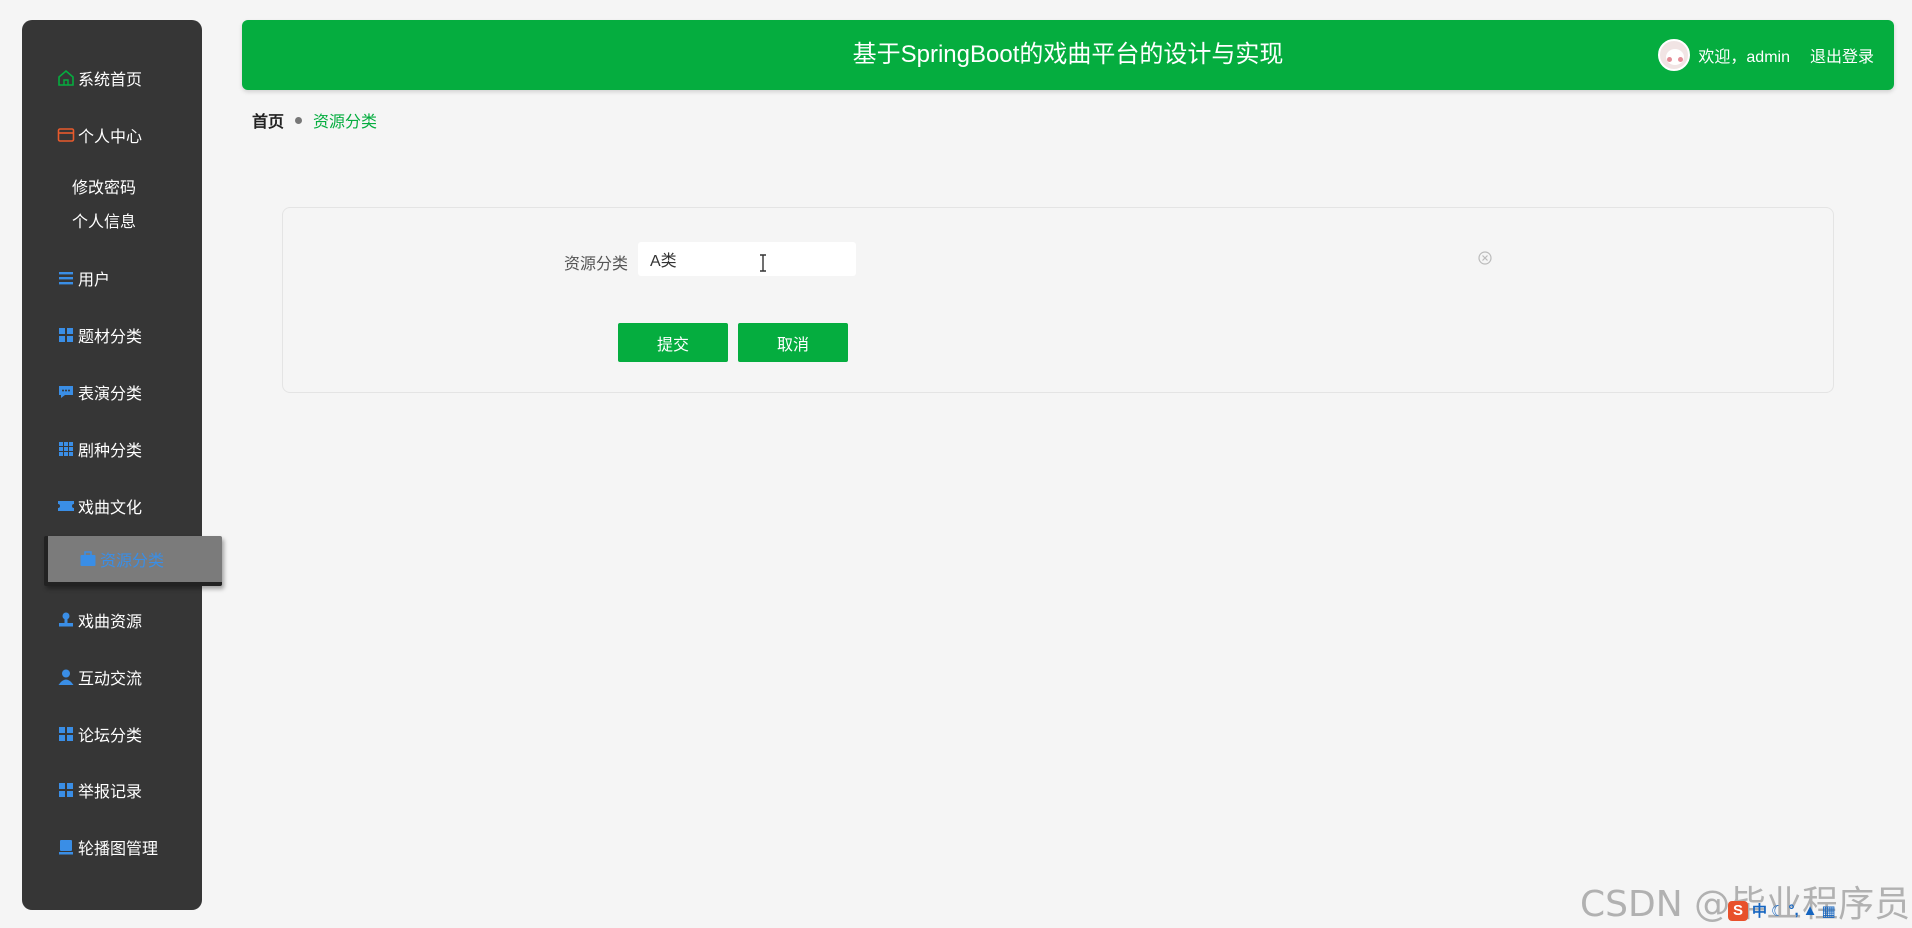 This screenshot has height=928, width=1912. Describe the element at coordinates (110, 451) in the screenshot. I see `sidebar-item-label: 剧种分类` at that location.